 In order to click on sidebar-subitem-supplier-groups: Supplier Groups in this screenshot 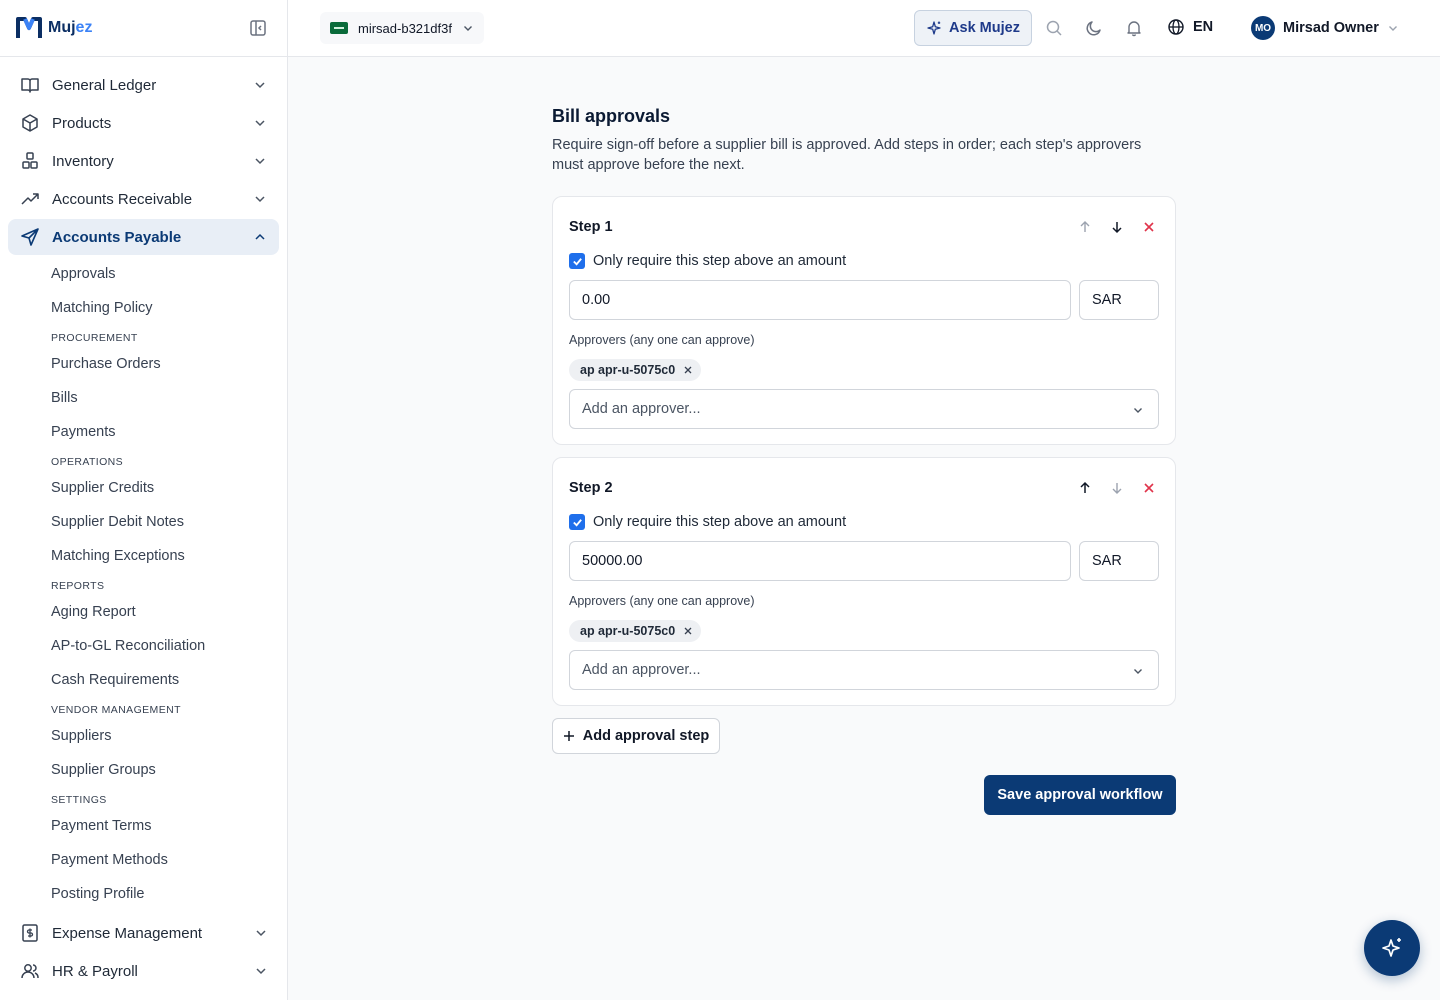, I will do `click(169, 770)`.